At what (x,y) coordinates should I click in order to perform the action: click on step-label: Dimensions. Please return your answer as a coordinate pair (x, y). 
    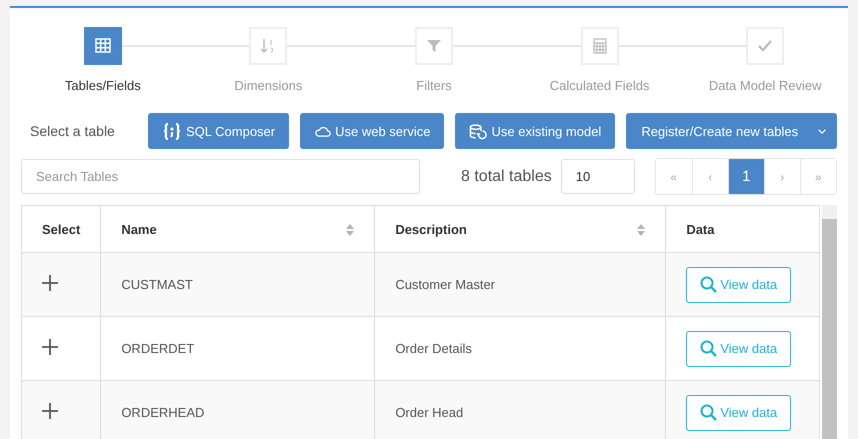
    Looking at the image, I should click on (268, 85).